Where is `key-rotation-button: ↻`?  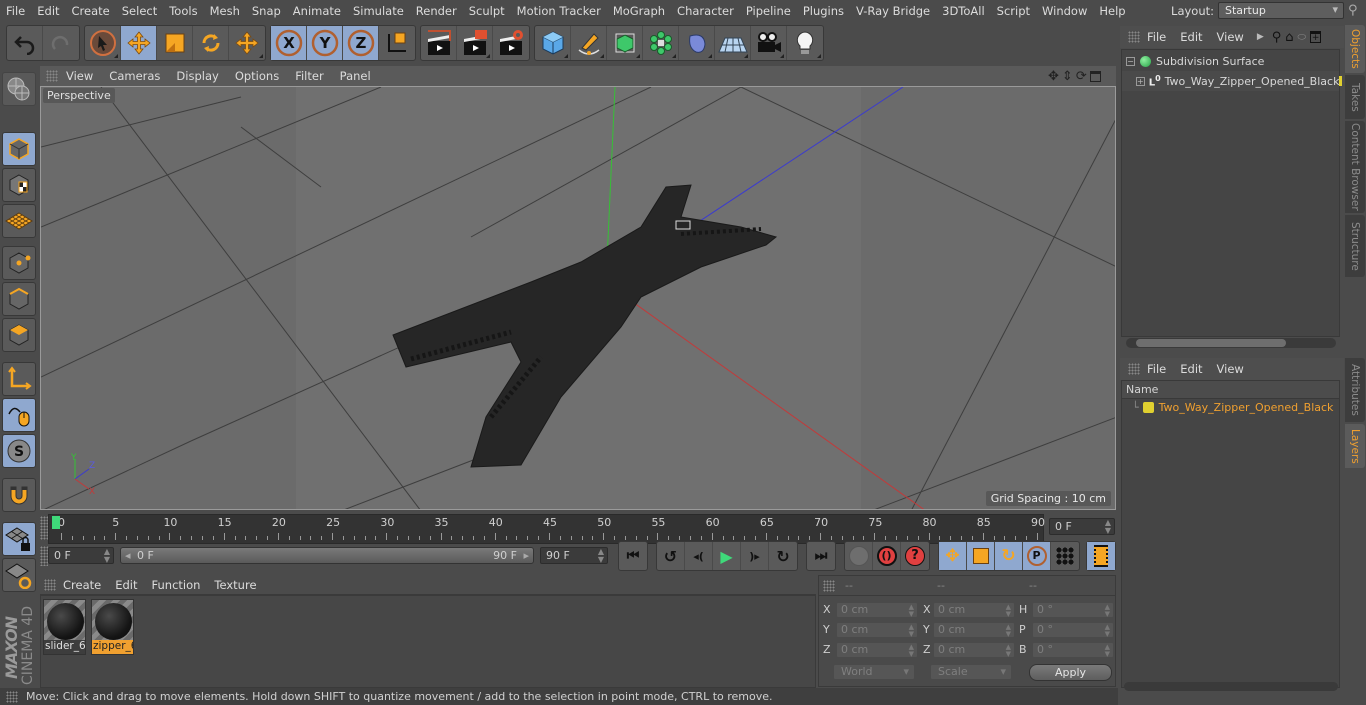 key-rotation-button: ↻ is located at coordinates (1009, 556).